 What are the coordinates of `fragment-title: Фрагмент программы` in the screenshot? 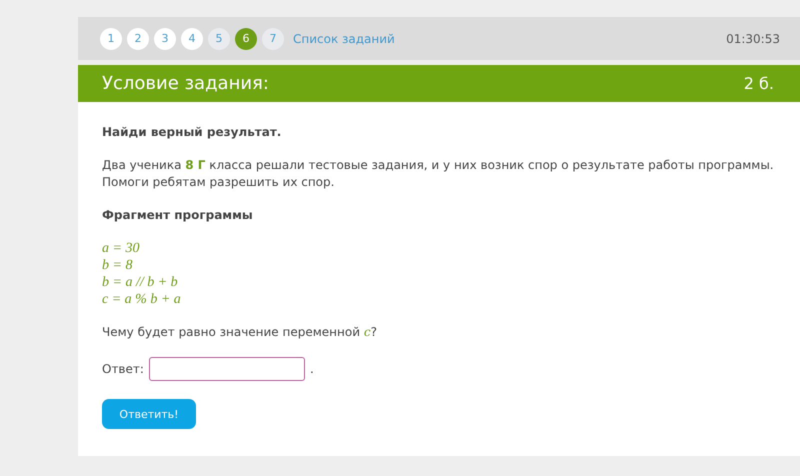 It's located at (178, 215).